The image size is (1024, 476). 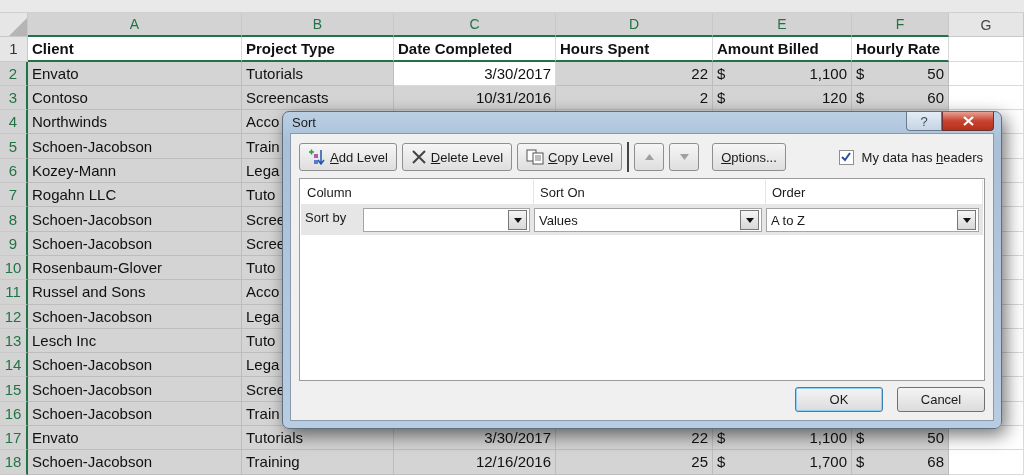 What do you see at coordinates (924, 121) in the screenshot?
I see `help-button: ?` at bounding box center [924, 121].